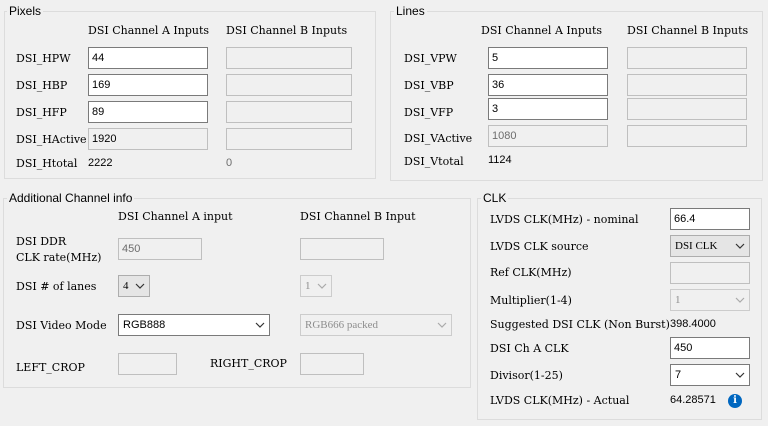 Image resolution: width=768 pixels, height=426 pixels. What do you see at coordinates (160, 249) in the screenshot?
I see `ddr-clk-a-input: 450` at bounding box center [160, 249].